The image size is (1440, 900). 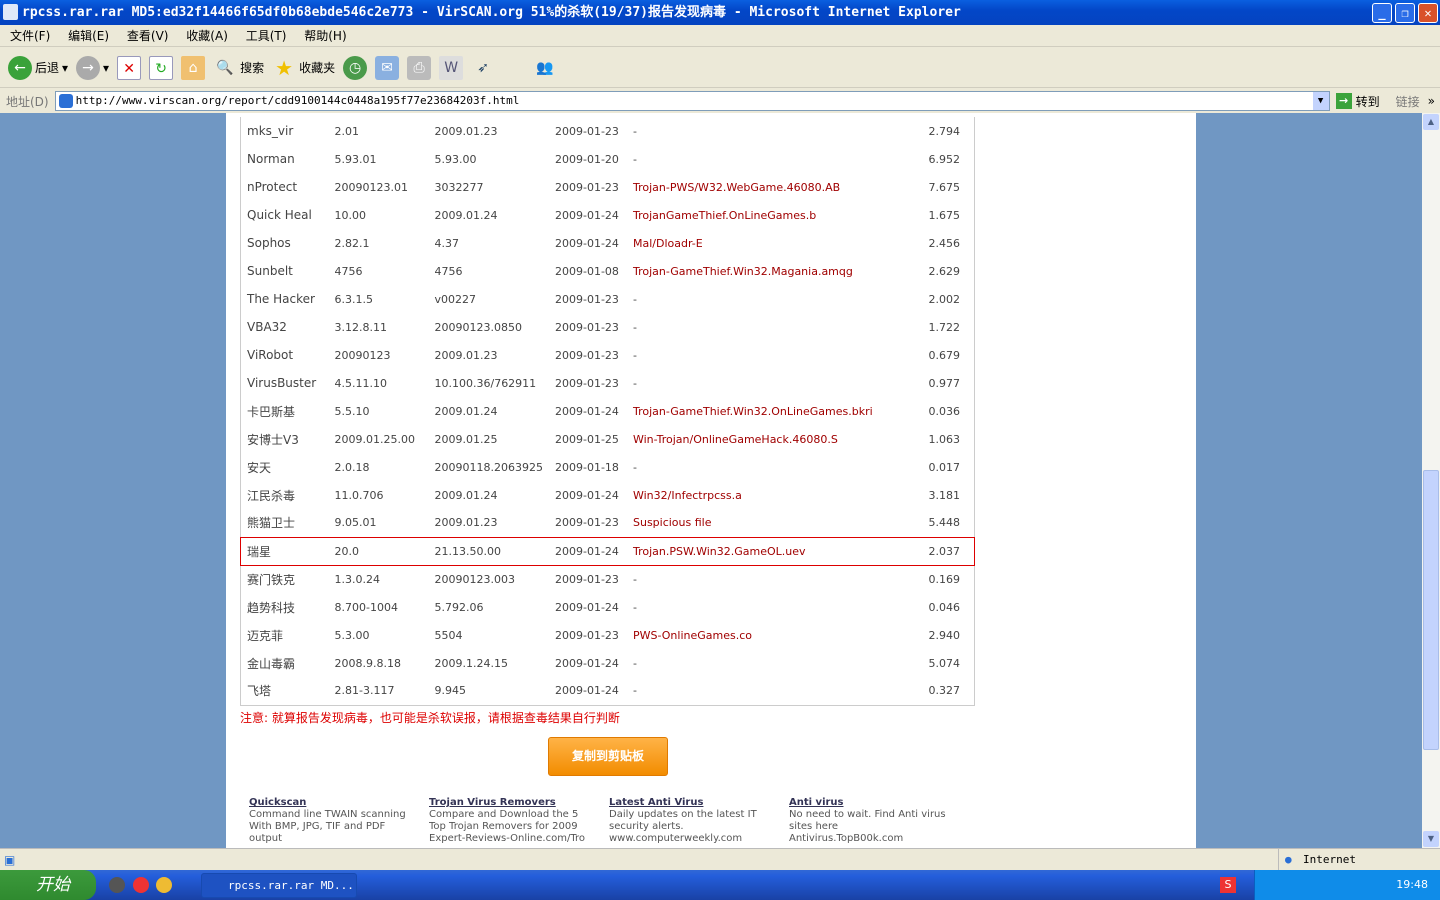 I want to click on engine-name: 迈克菲, so click(x=265, y=635).